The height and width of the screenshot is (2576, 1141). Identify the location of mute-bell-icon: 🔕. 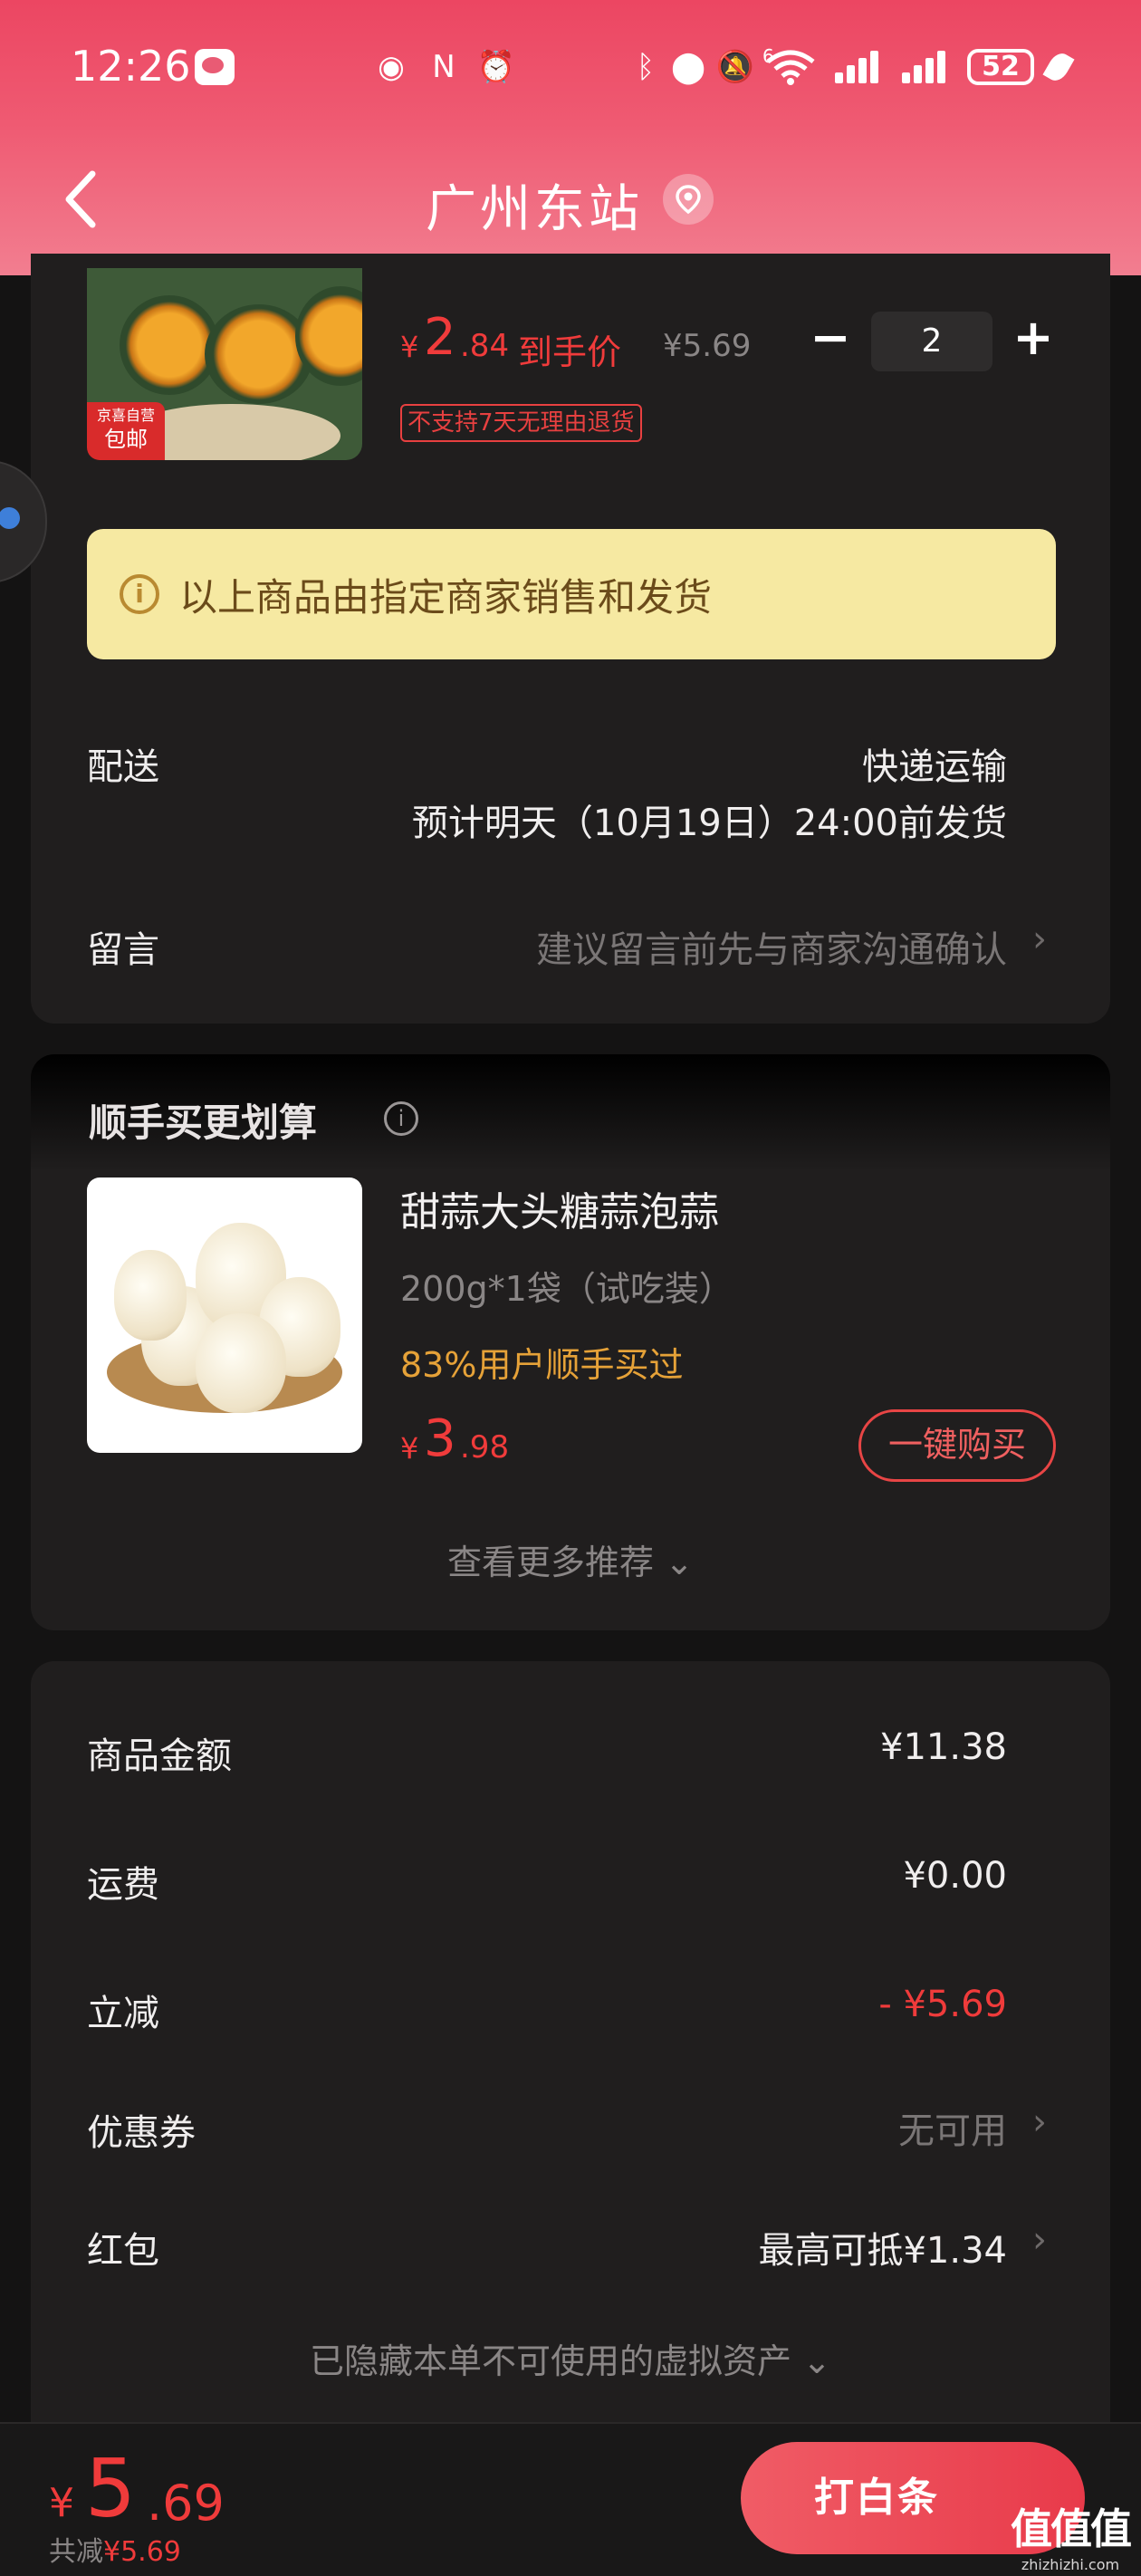
(735, 67).